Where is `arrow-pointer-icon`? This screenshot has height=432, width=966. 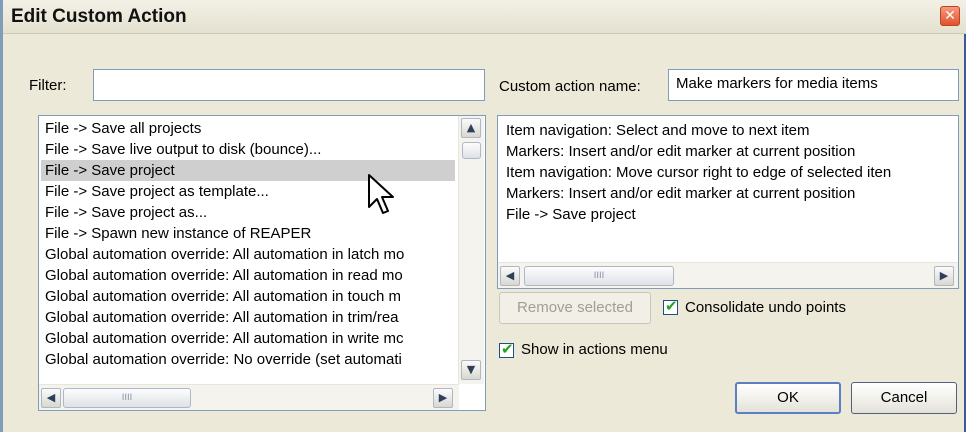
arrow-pointer-icon is located at coordinates (381, 194).